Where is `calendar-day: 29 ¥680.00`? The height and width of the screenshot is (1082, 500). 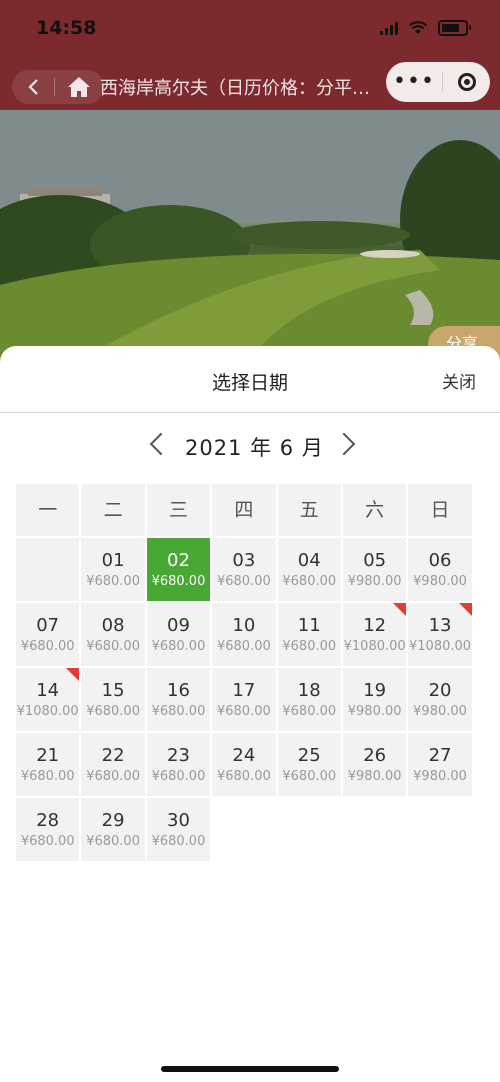 calendar-day: 29 ¥680.00 is located at coordinates (113, 829).